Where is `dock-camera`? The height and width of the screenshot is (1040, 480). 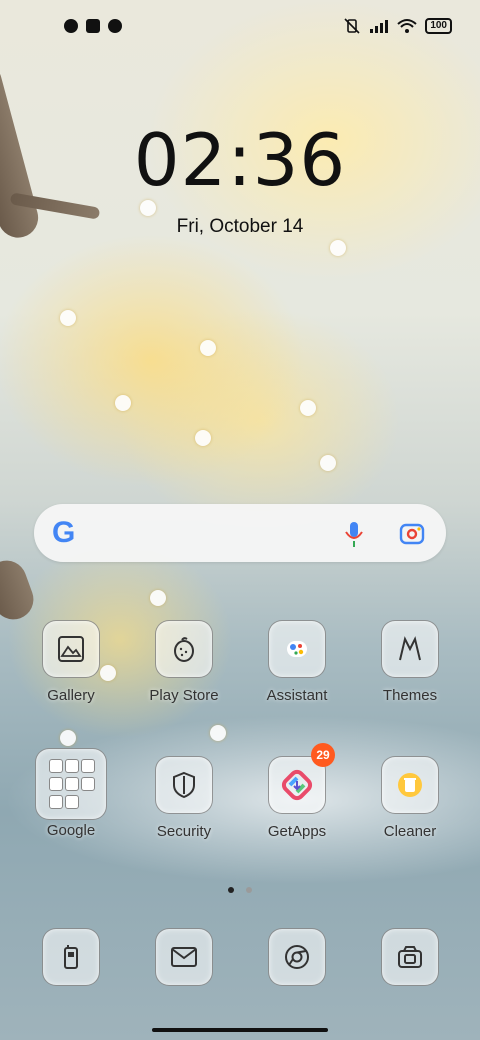 dock-camera is located at coordinates (410, 957).